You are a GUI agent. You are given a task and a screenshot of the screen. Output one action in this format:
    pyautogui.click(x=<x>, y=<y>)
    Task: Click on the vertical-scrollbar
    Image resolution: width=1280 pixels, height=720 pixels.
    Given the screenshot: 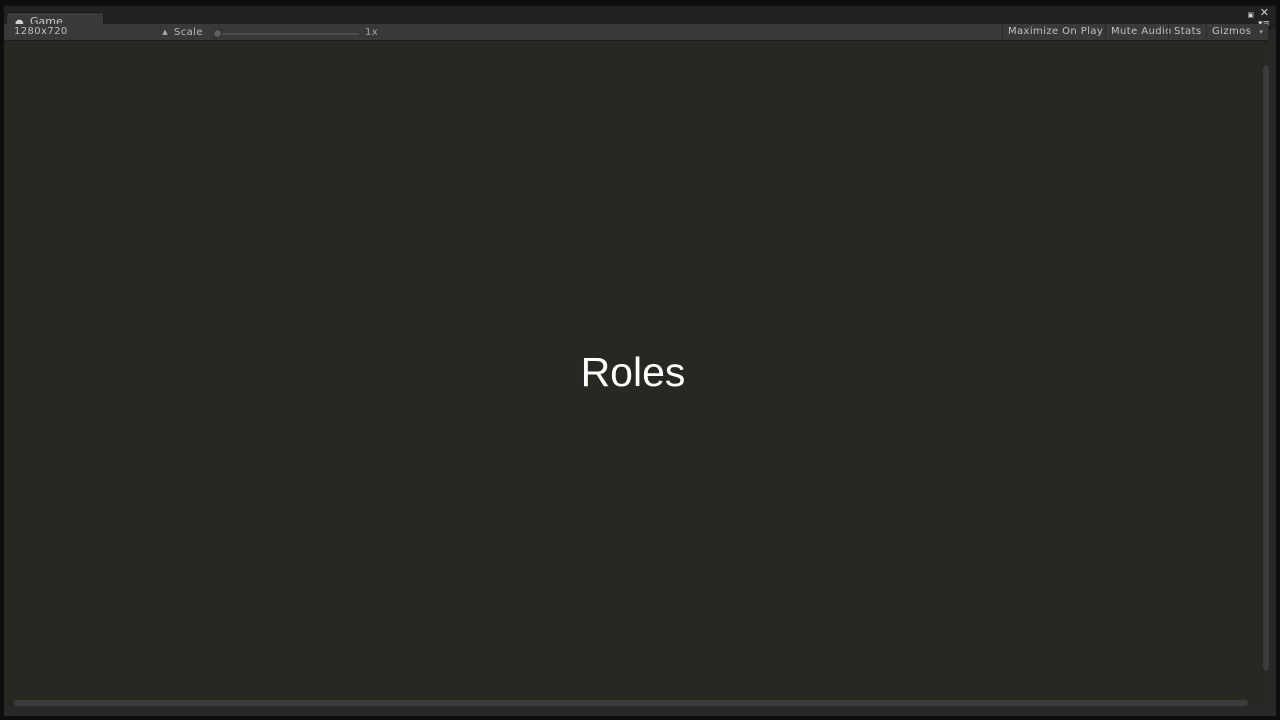 What is the action you would take?
    pyautogui.click(x=1266, y=370)
    